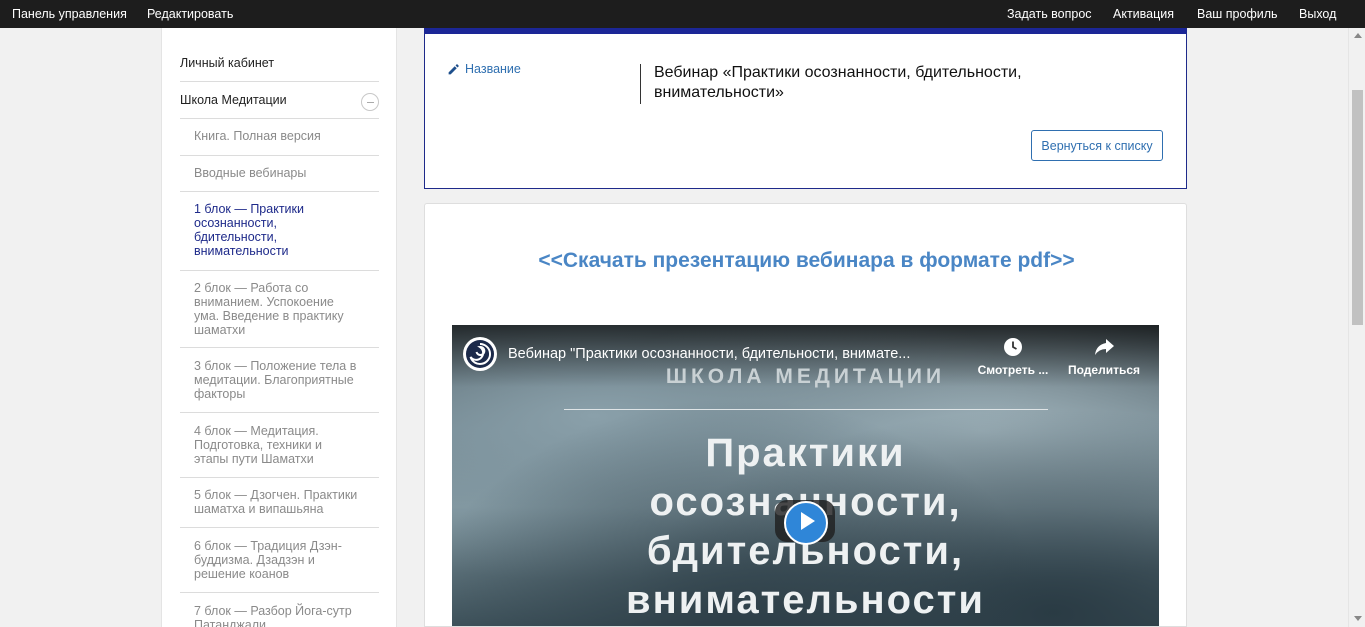 The width and height of the screenshot is (1365, 627). I want to click on slide-line: Практики, so click(805, 453).